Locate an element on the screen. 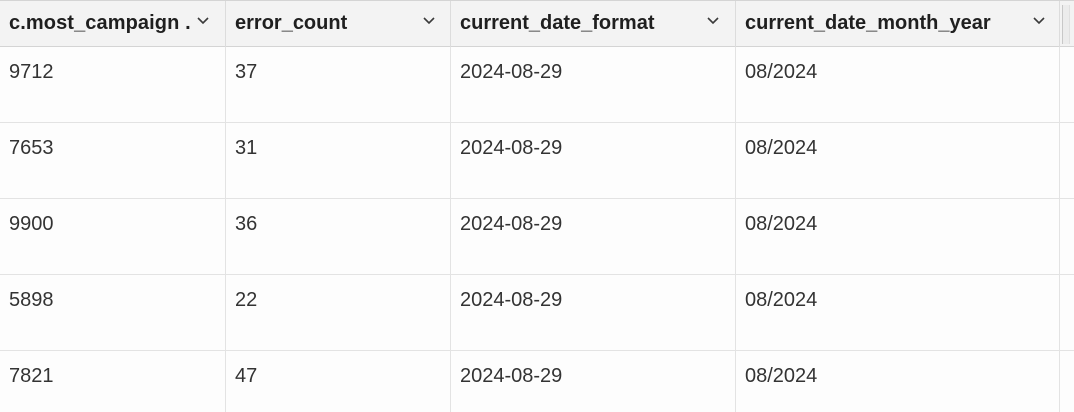 Image resolution: width=1074 pixels, height=412 pixels. table-cell: 9900 is located at coordinates (113, 237).